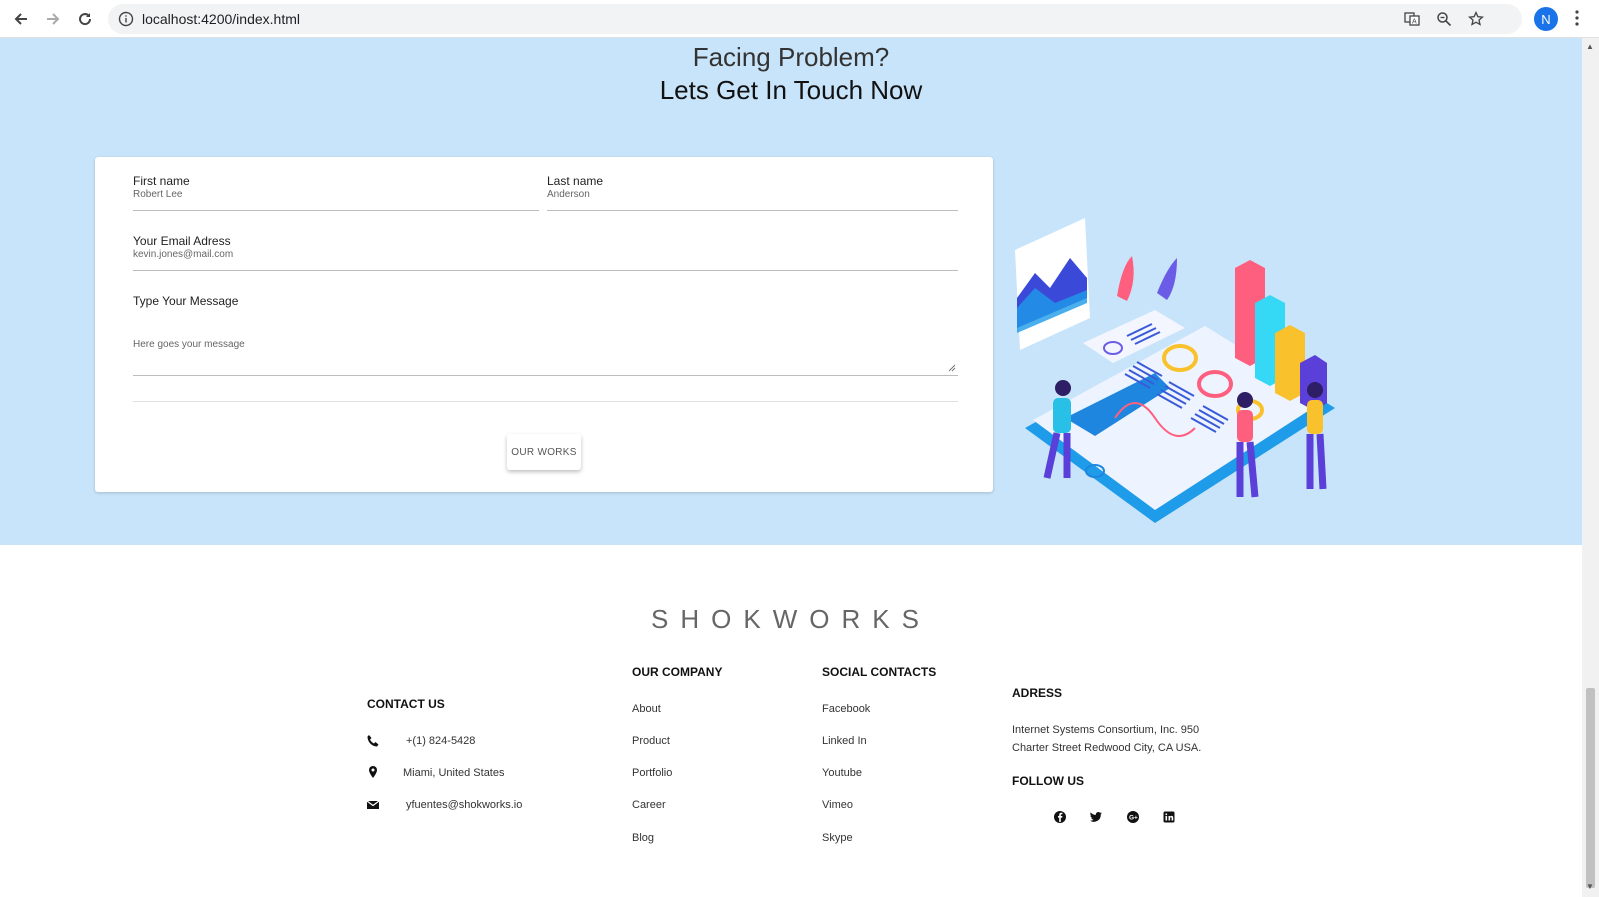 Image resolution: width=1599 pixels, height=897 pixels. Describe the element at coordinates (186, 301) in the screenshot. I see `message-label: Type Your Message` at that location.